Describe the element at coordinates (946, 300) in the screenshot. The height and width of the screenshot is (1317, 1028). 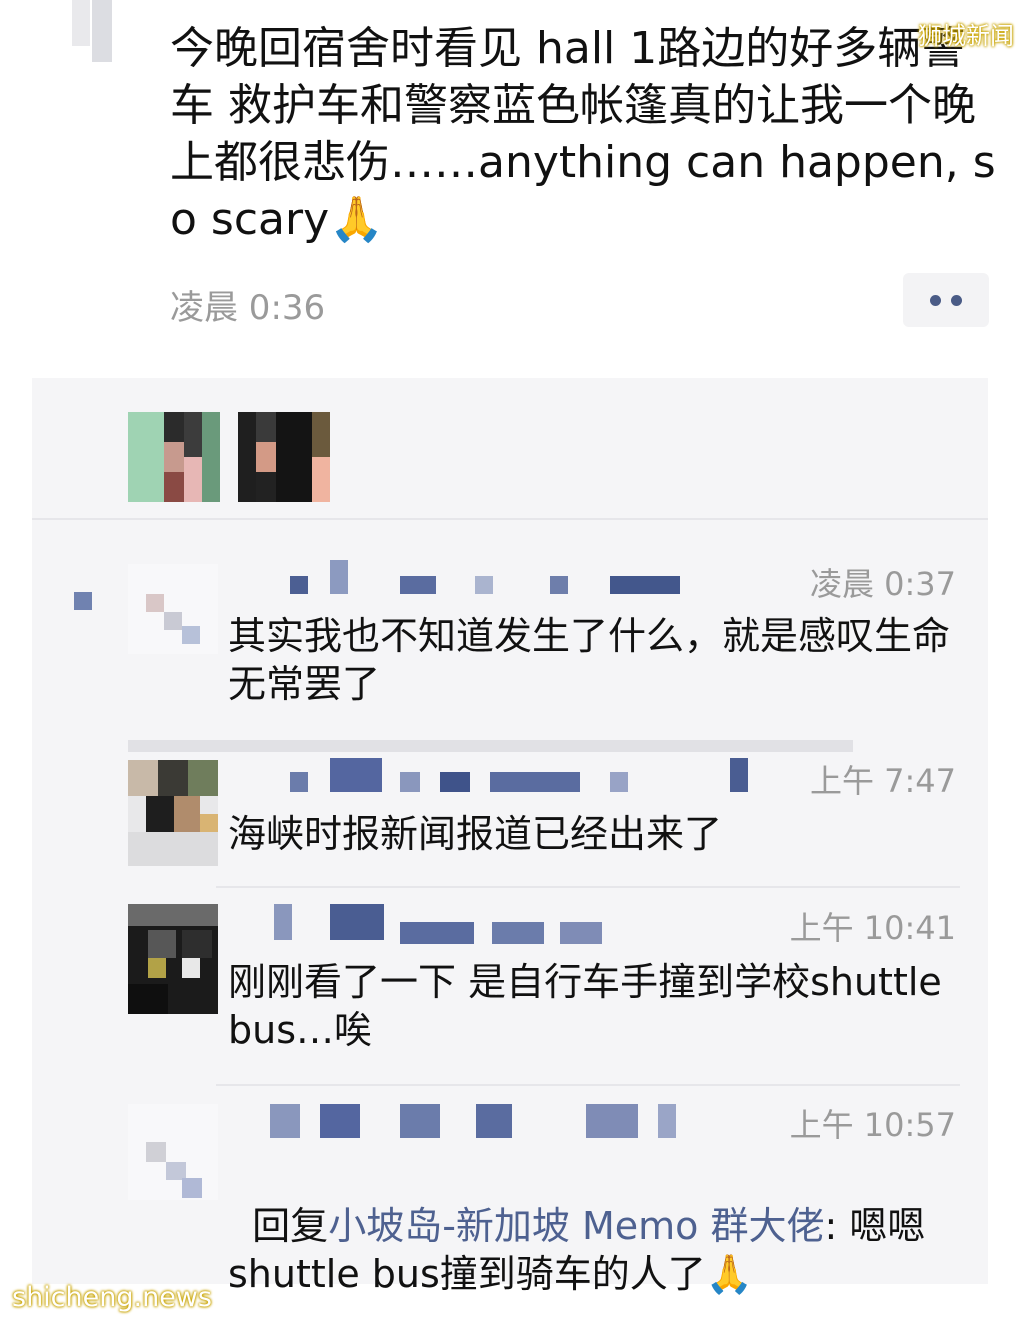
I see `more-options-button` at that location.